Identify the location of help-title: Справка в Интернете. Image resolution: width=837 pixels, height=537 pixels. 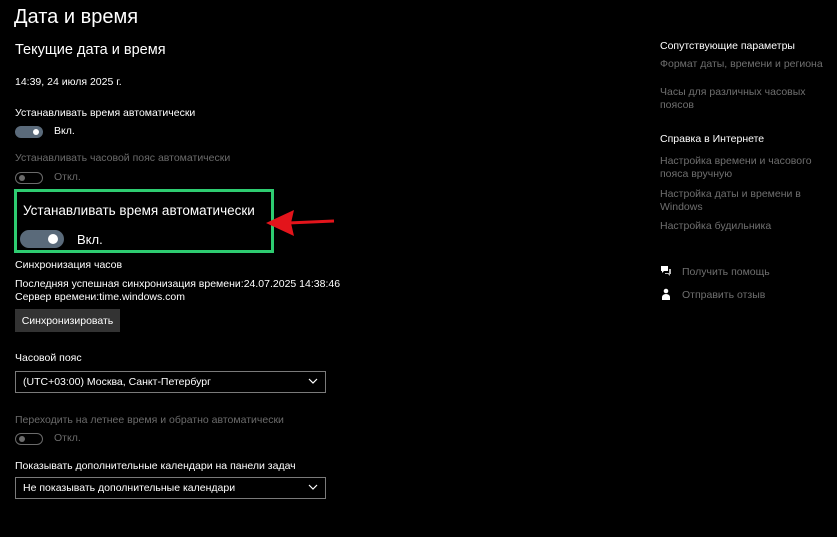
(712, 139).